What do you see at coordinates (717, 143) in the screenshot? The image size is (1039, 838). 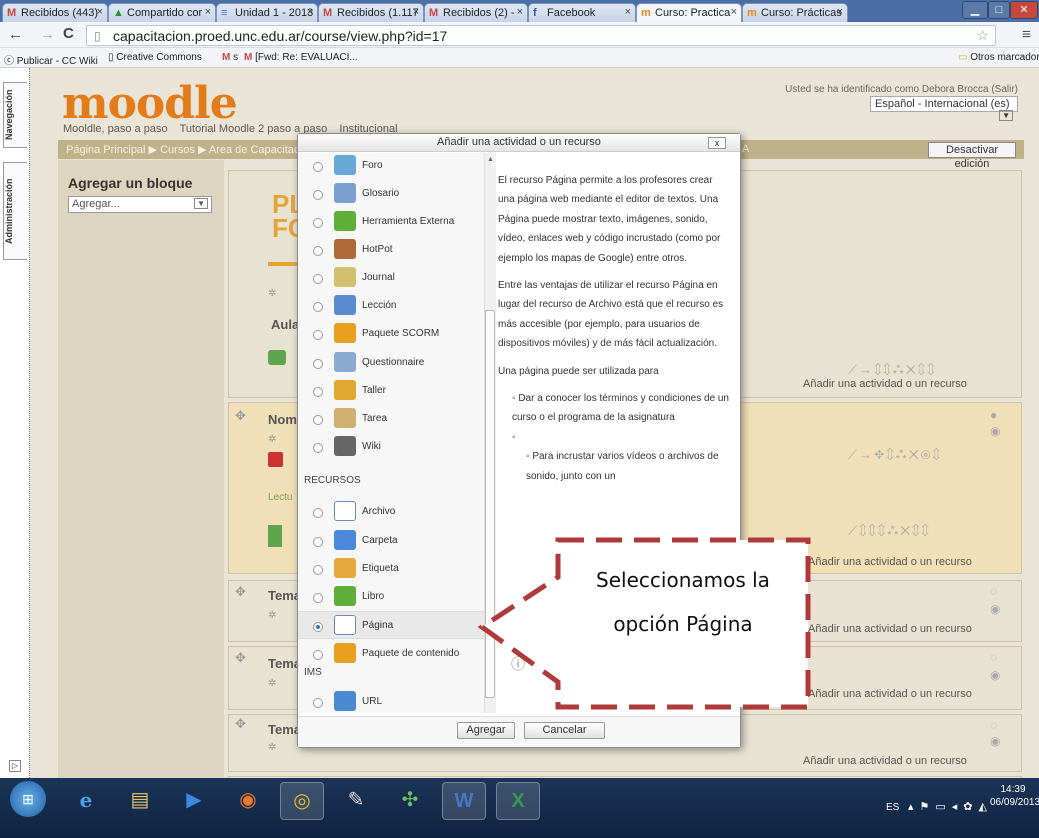 I see `dialog-close-button: x` at bounding box center [717, 143].